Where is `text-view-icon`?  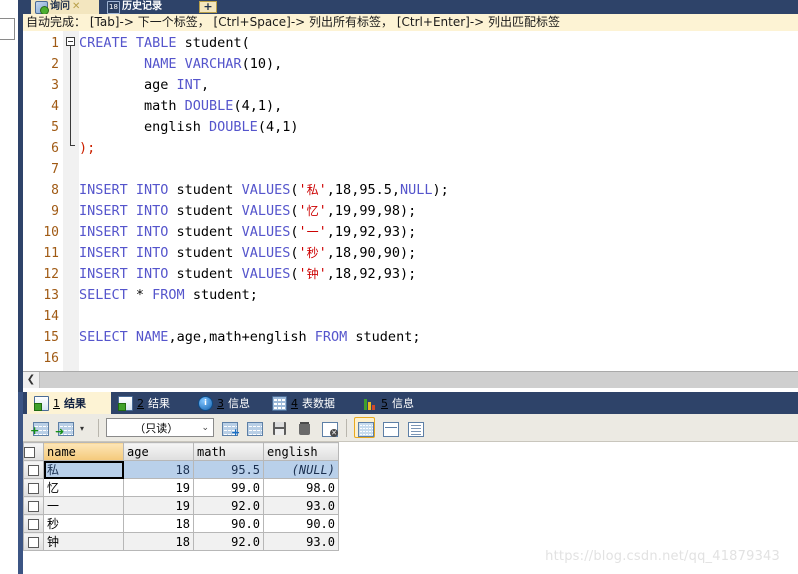 text-view-icon is located at coordinates (416, 429).